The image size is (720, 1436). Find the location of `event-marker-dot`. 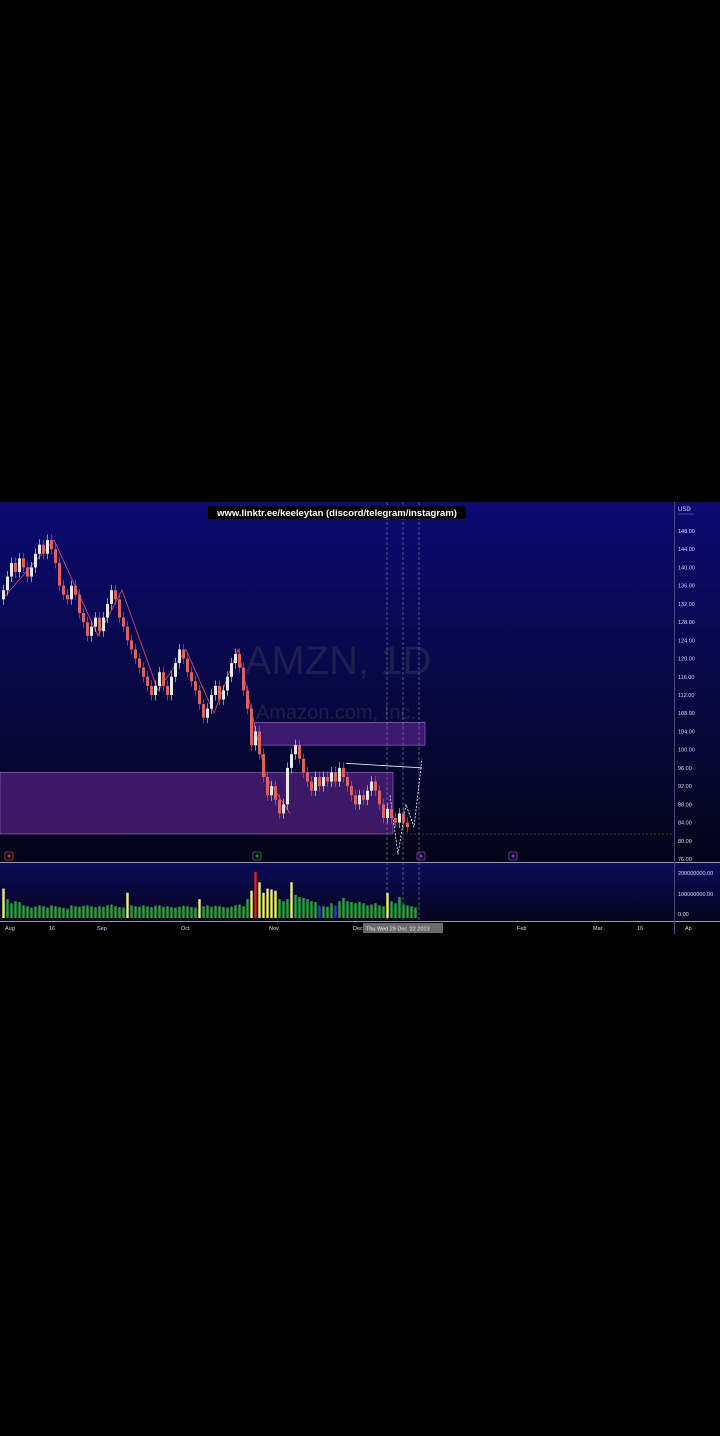

event-marker-dot is located at coordinates (257, 856).